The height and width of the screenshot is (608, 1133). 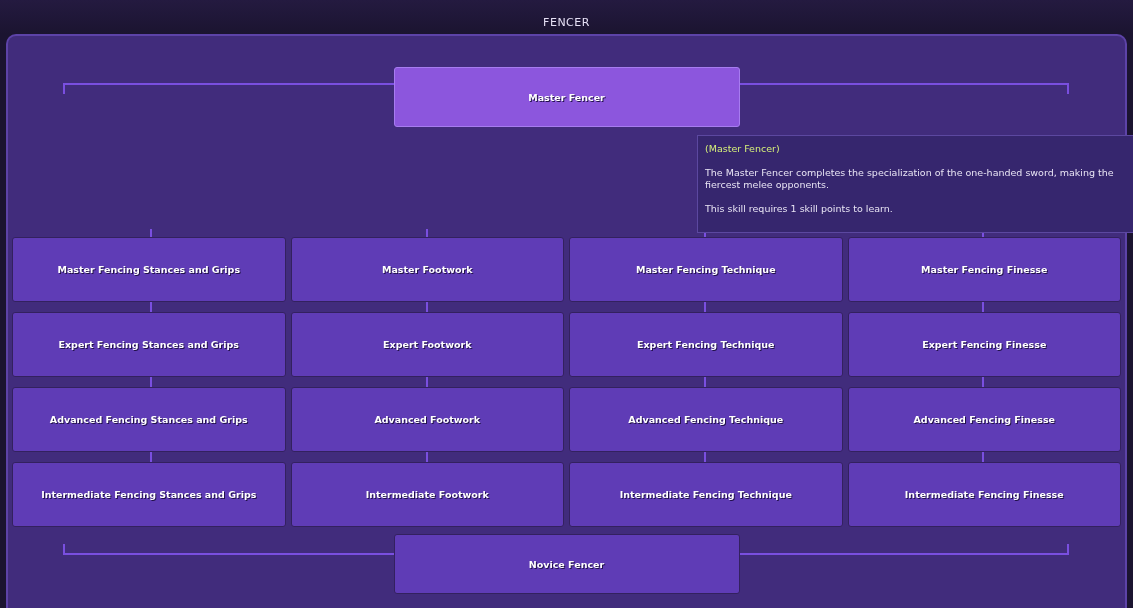 What do you see at coordinates (984, 419) in the screenshot?
I see `skill-node: Advanced Fencing Finesse` at bounding box center [984, 419].